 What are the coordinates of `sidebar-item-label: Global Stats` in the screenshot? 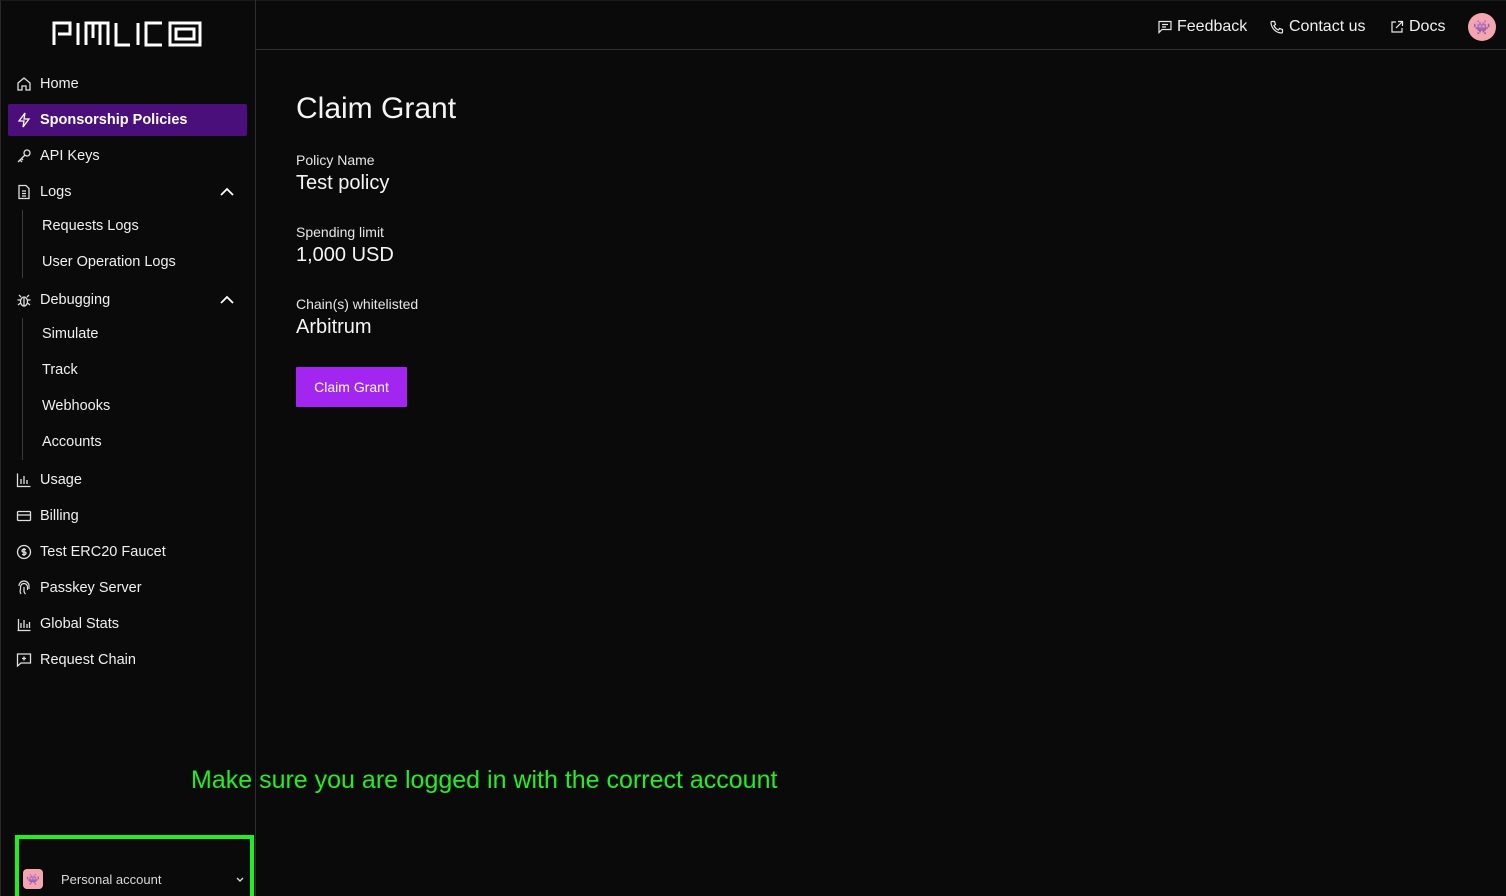 It's located at (79, 624).